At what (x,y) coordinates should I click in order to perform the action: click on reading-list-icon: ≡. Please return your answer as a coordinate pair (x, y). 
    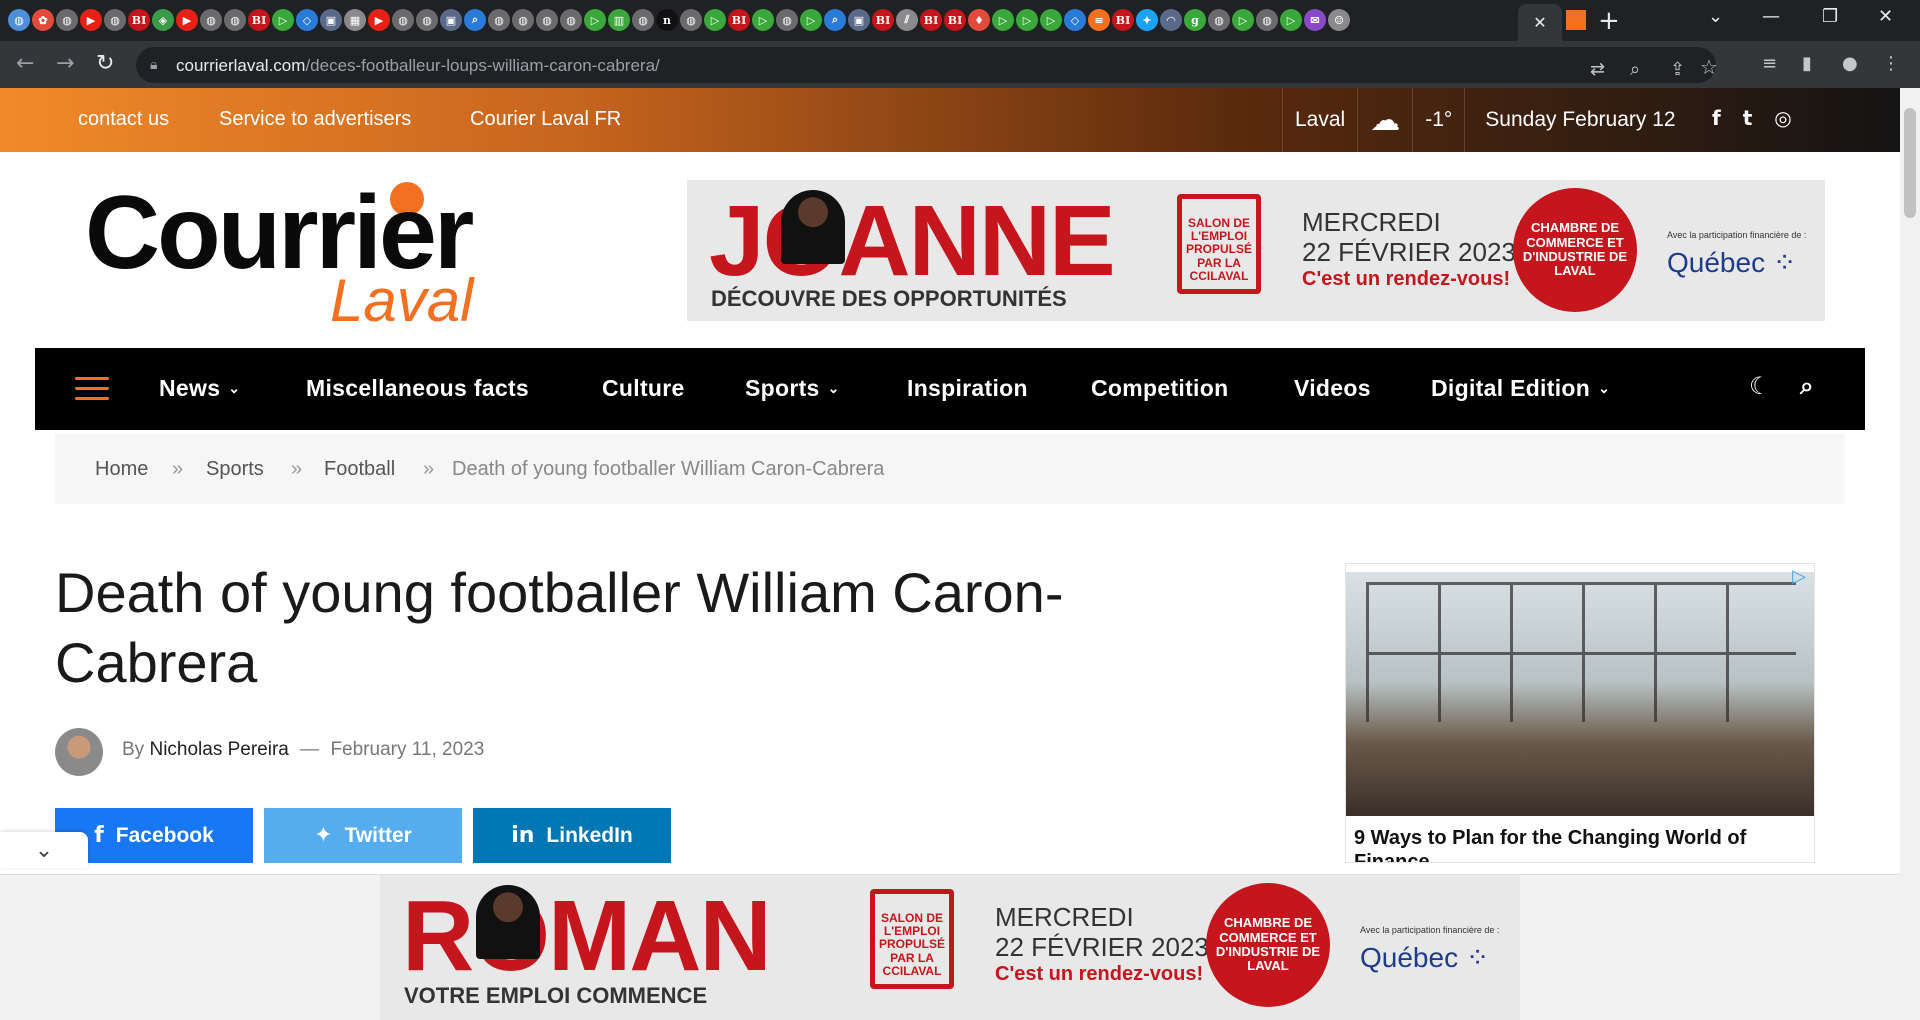
    Looking at the image, I should click on (1769, 63).